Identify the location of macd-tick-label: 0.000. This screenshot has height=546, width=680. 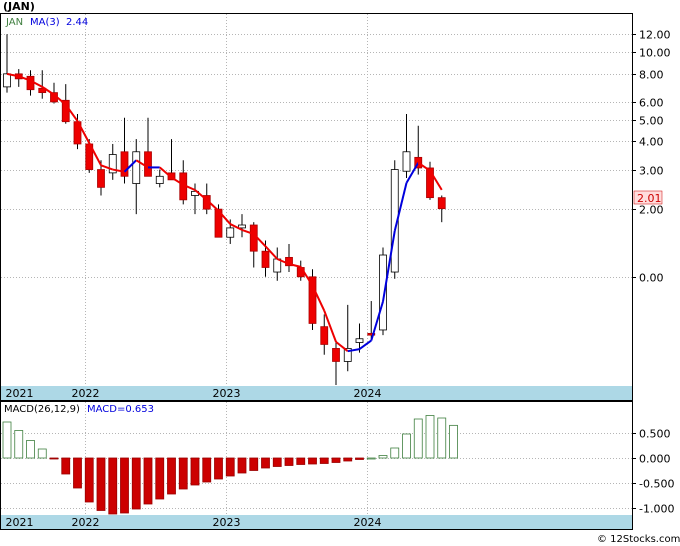
(655, 459).